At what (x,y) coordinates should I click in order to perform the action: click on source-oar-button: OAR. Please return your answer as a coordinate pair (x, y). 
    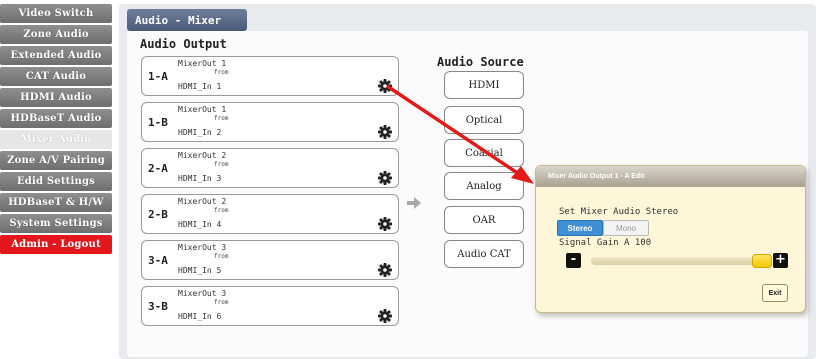
    Looking at the image, I should click on (484, 220).